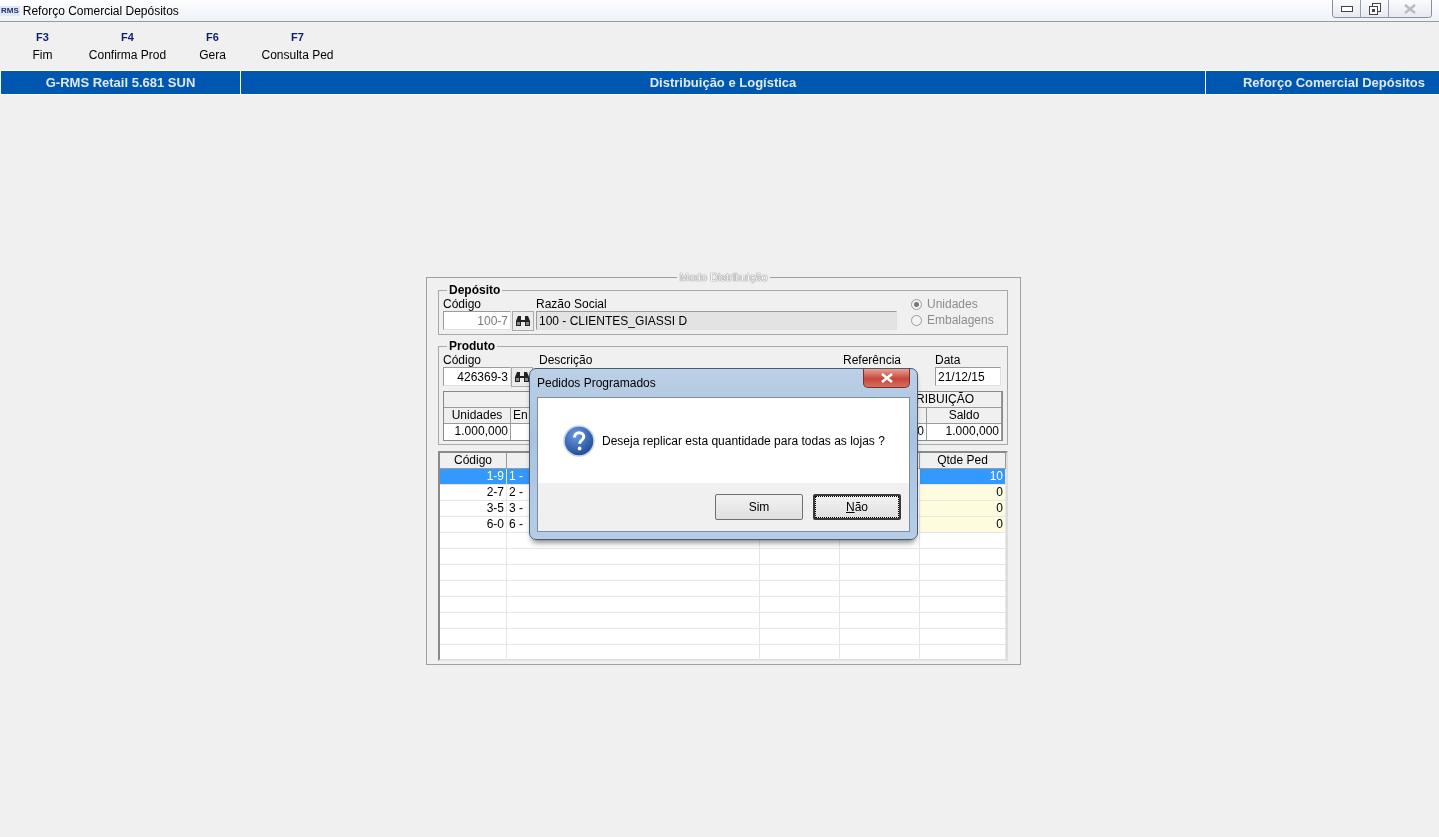 The width and height of the screenshot is (1439, 837). What do you see at coordinates (579, 440) in the screenshot?
I see `question-icon` at bounding box center [579, 440].